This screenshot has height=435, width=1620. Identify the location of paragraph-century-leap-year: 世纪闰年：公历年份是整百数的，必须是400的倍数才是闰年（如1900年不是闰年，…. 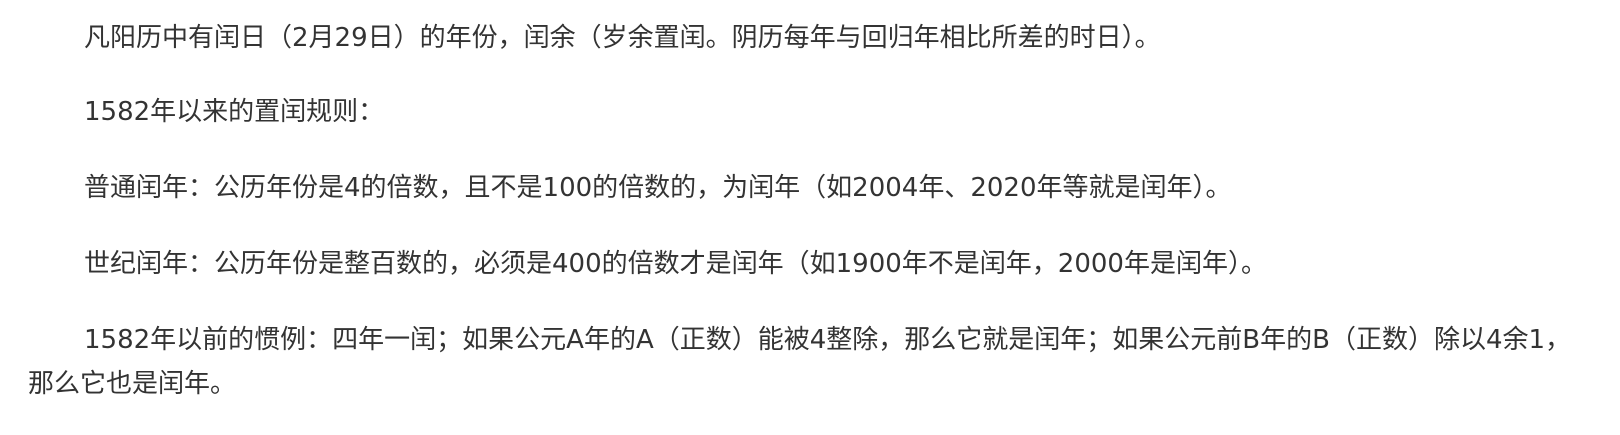
(675, 264).